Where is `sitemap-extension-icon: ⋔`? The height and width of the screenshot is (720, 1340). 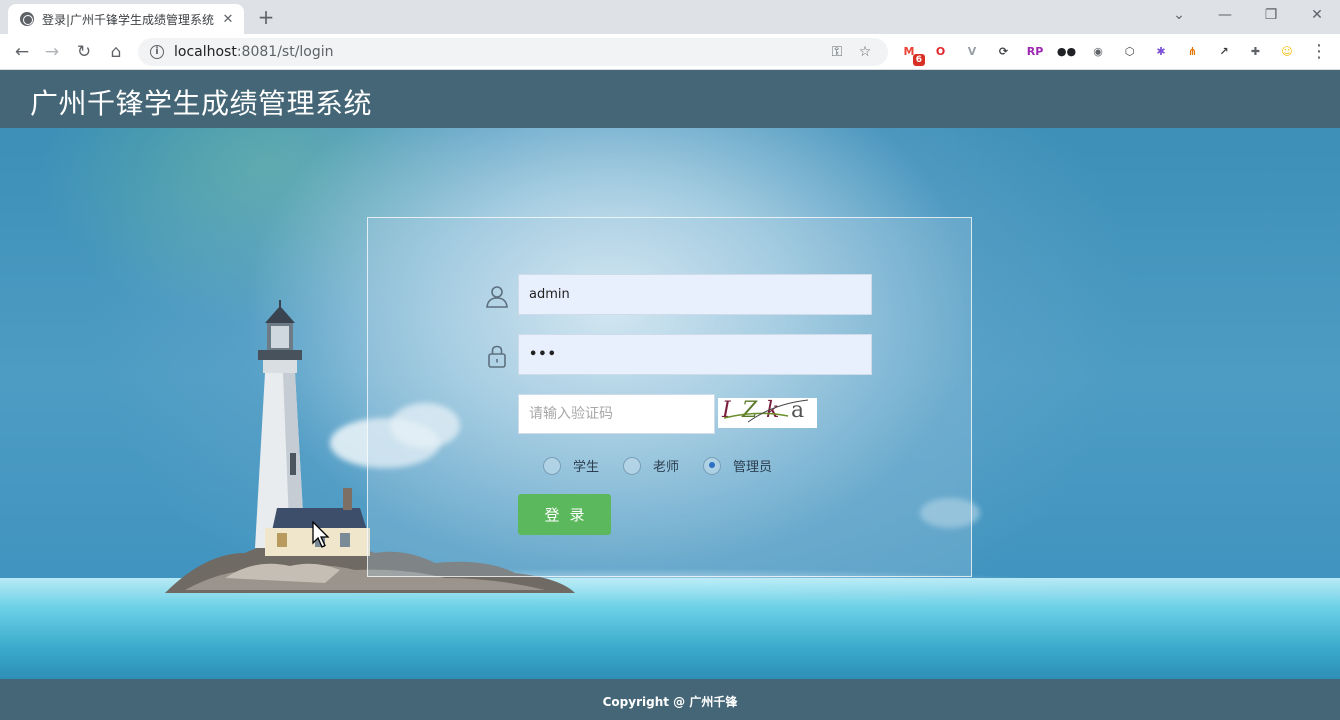
sitemap-extension-icon: ⋔ is located at coordinates (1193, 51).